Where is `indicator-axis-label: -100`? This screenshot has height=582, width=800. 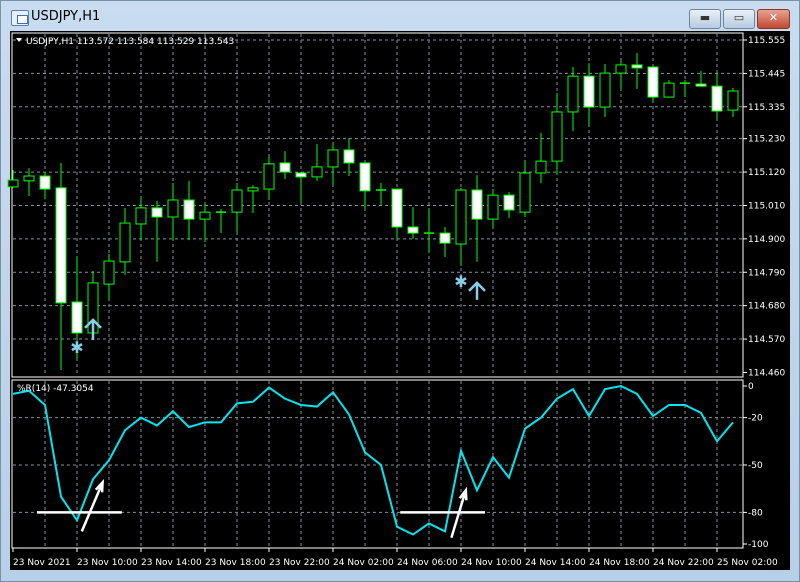
indicator-axis-label: -100 is located at coordinates (758, 545).